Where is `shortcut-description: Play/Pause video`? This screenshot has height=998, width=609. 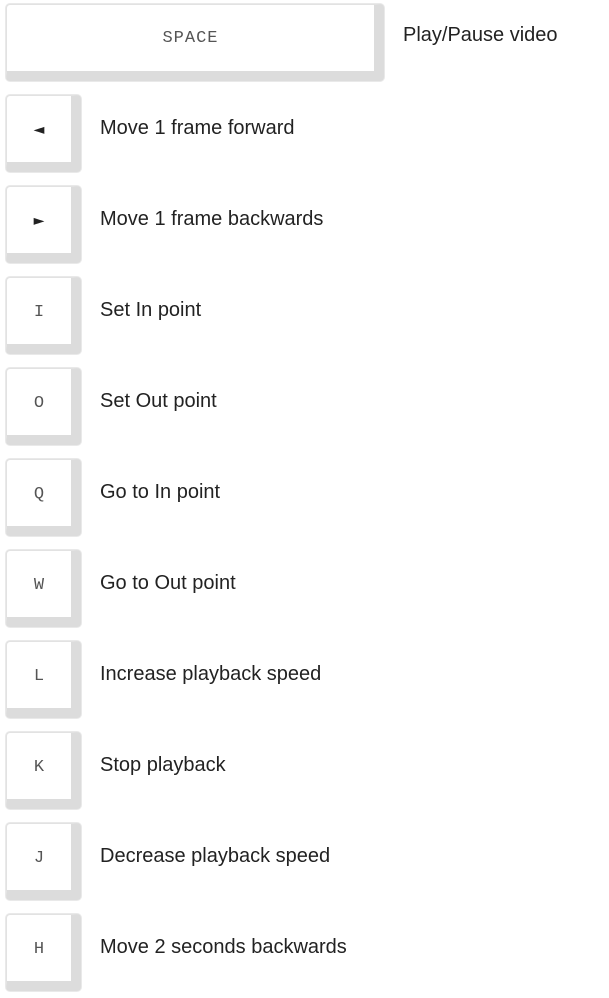
shortcut-description: Play/Pause video is located at coordinates (480, 35).